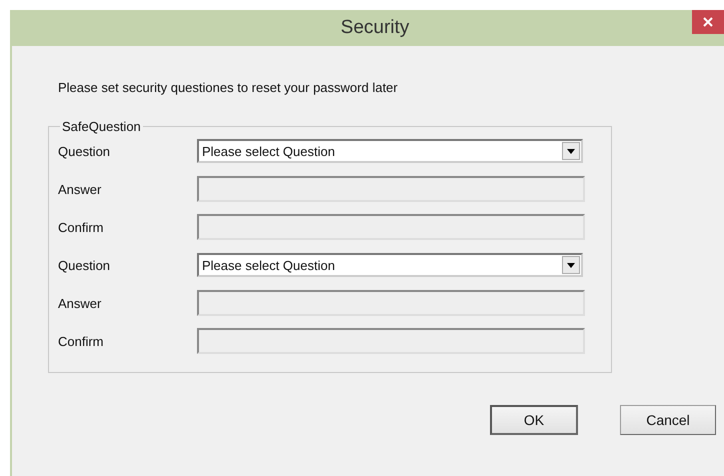 This screenshot has height=476, width=724. Describe the element at coordinates (534, 420) in the screenshot. I see `dialog-button: OK` at that location.